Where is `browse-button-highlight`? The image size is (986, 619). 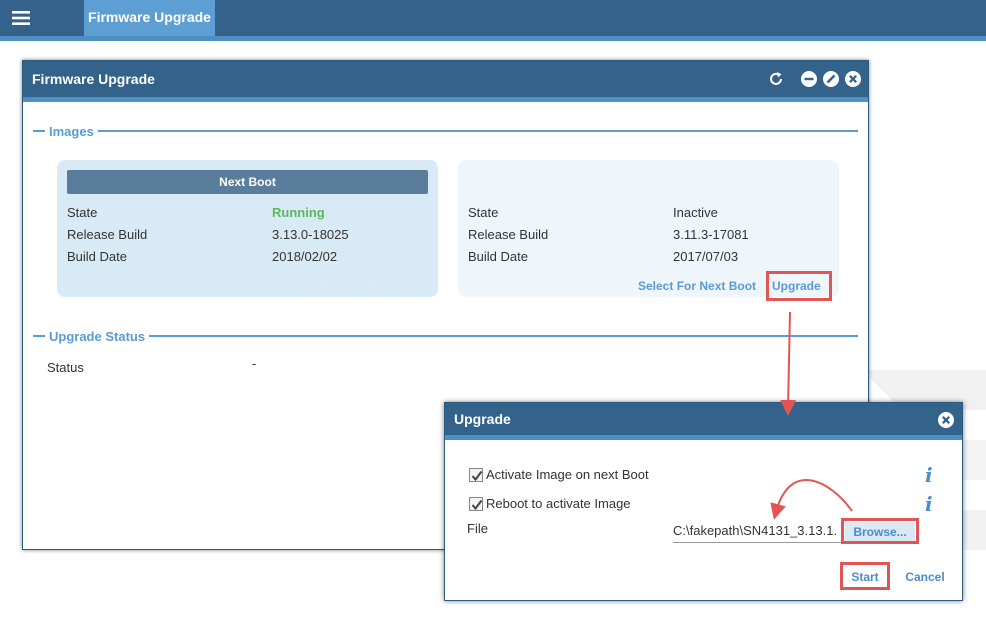
browse-button-highlight is located at coordinates (880, 531).